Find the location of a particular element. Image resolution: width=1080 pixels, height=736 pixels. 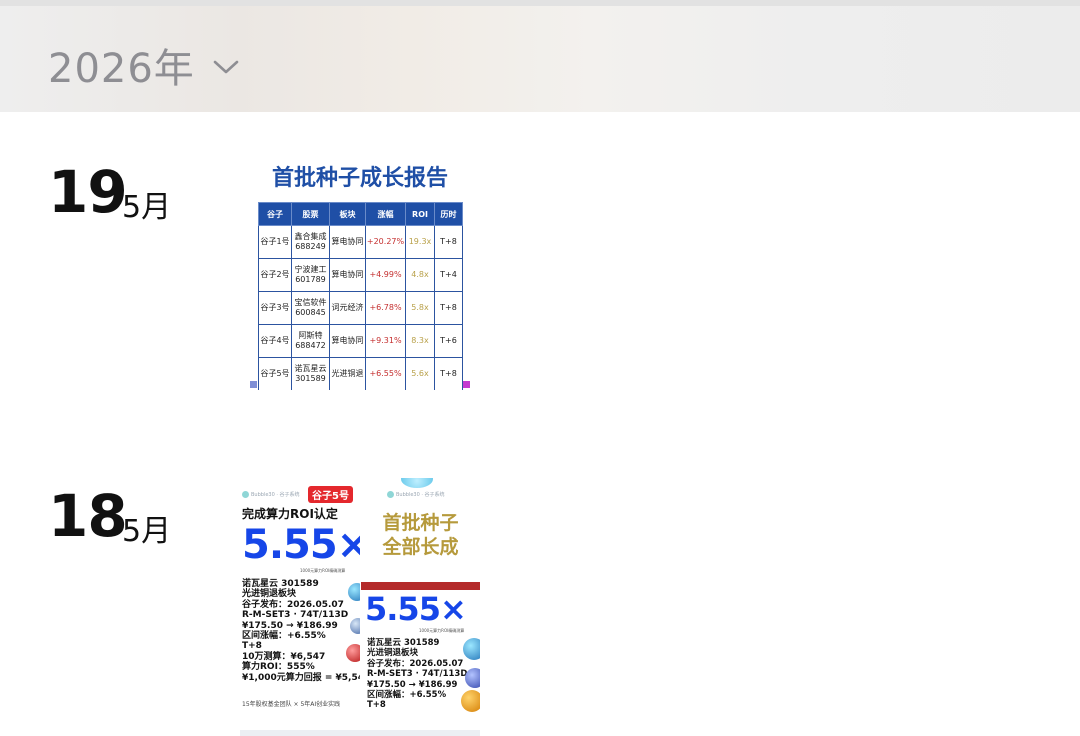

report-col-header: ROI is located at coordinates (420, 214).